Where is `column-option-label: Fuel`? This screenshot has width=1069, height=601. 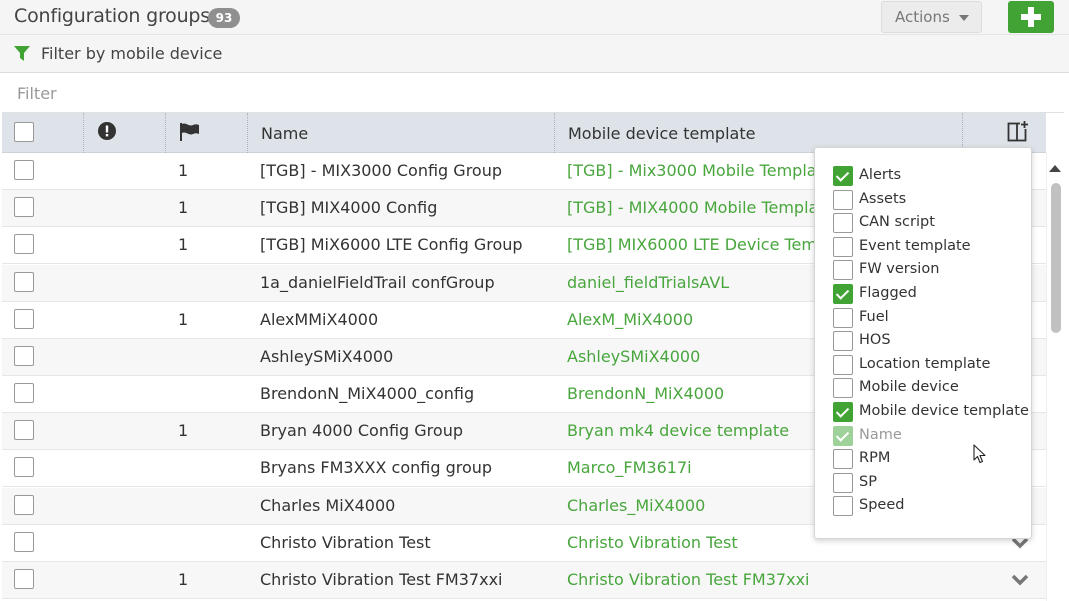 column-option-label: Fuel is located at coordinates (874, 316).